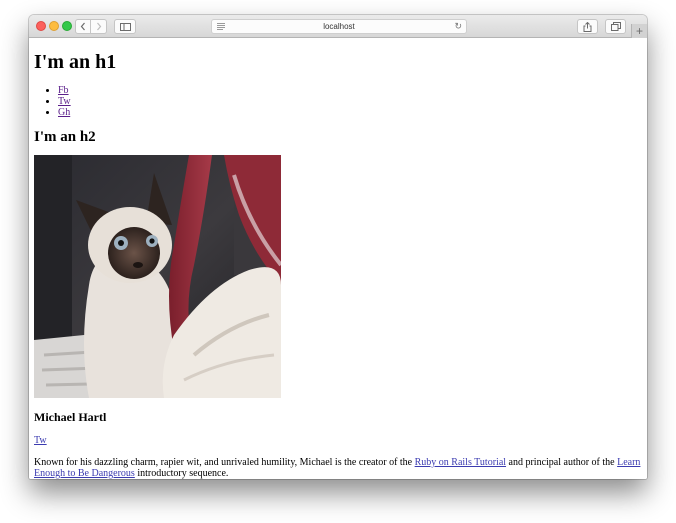 The width and height of the screenshot is (676, 523). Describe the element at coordinates (64, 101) in the screenshot. I see `twitter-link: Tw` at that location.